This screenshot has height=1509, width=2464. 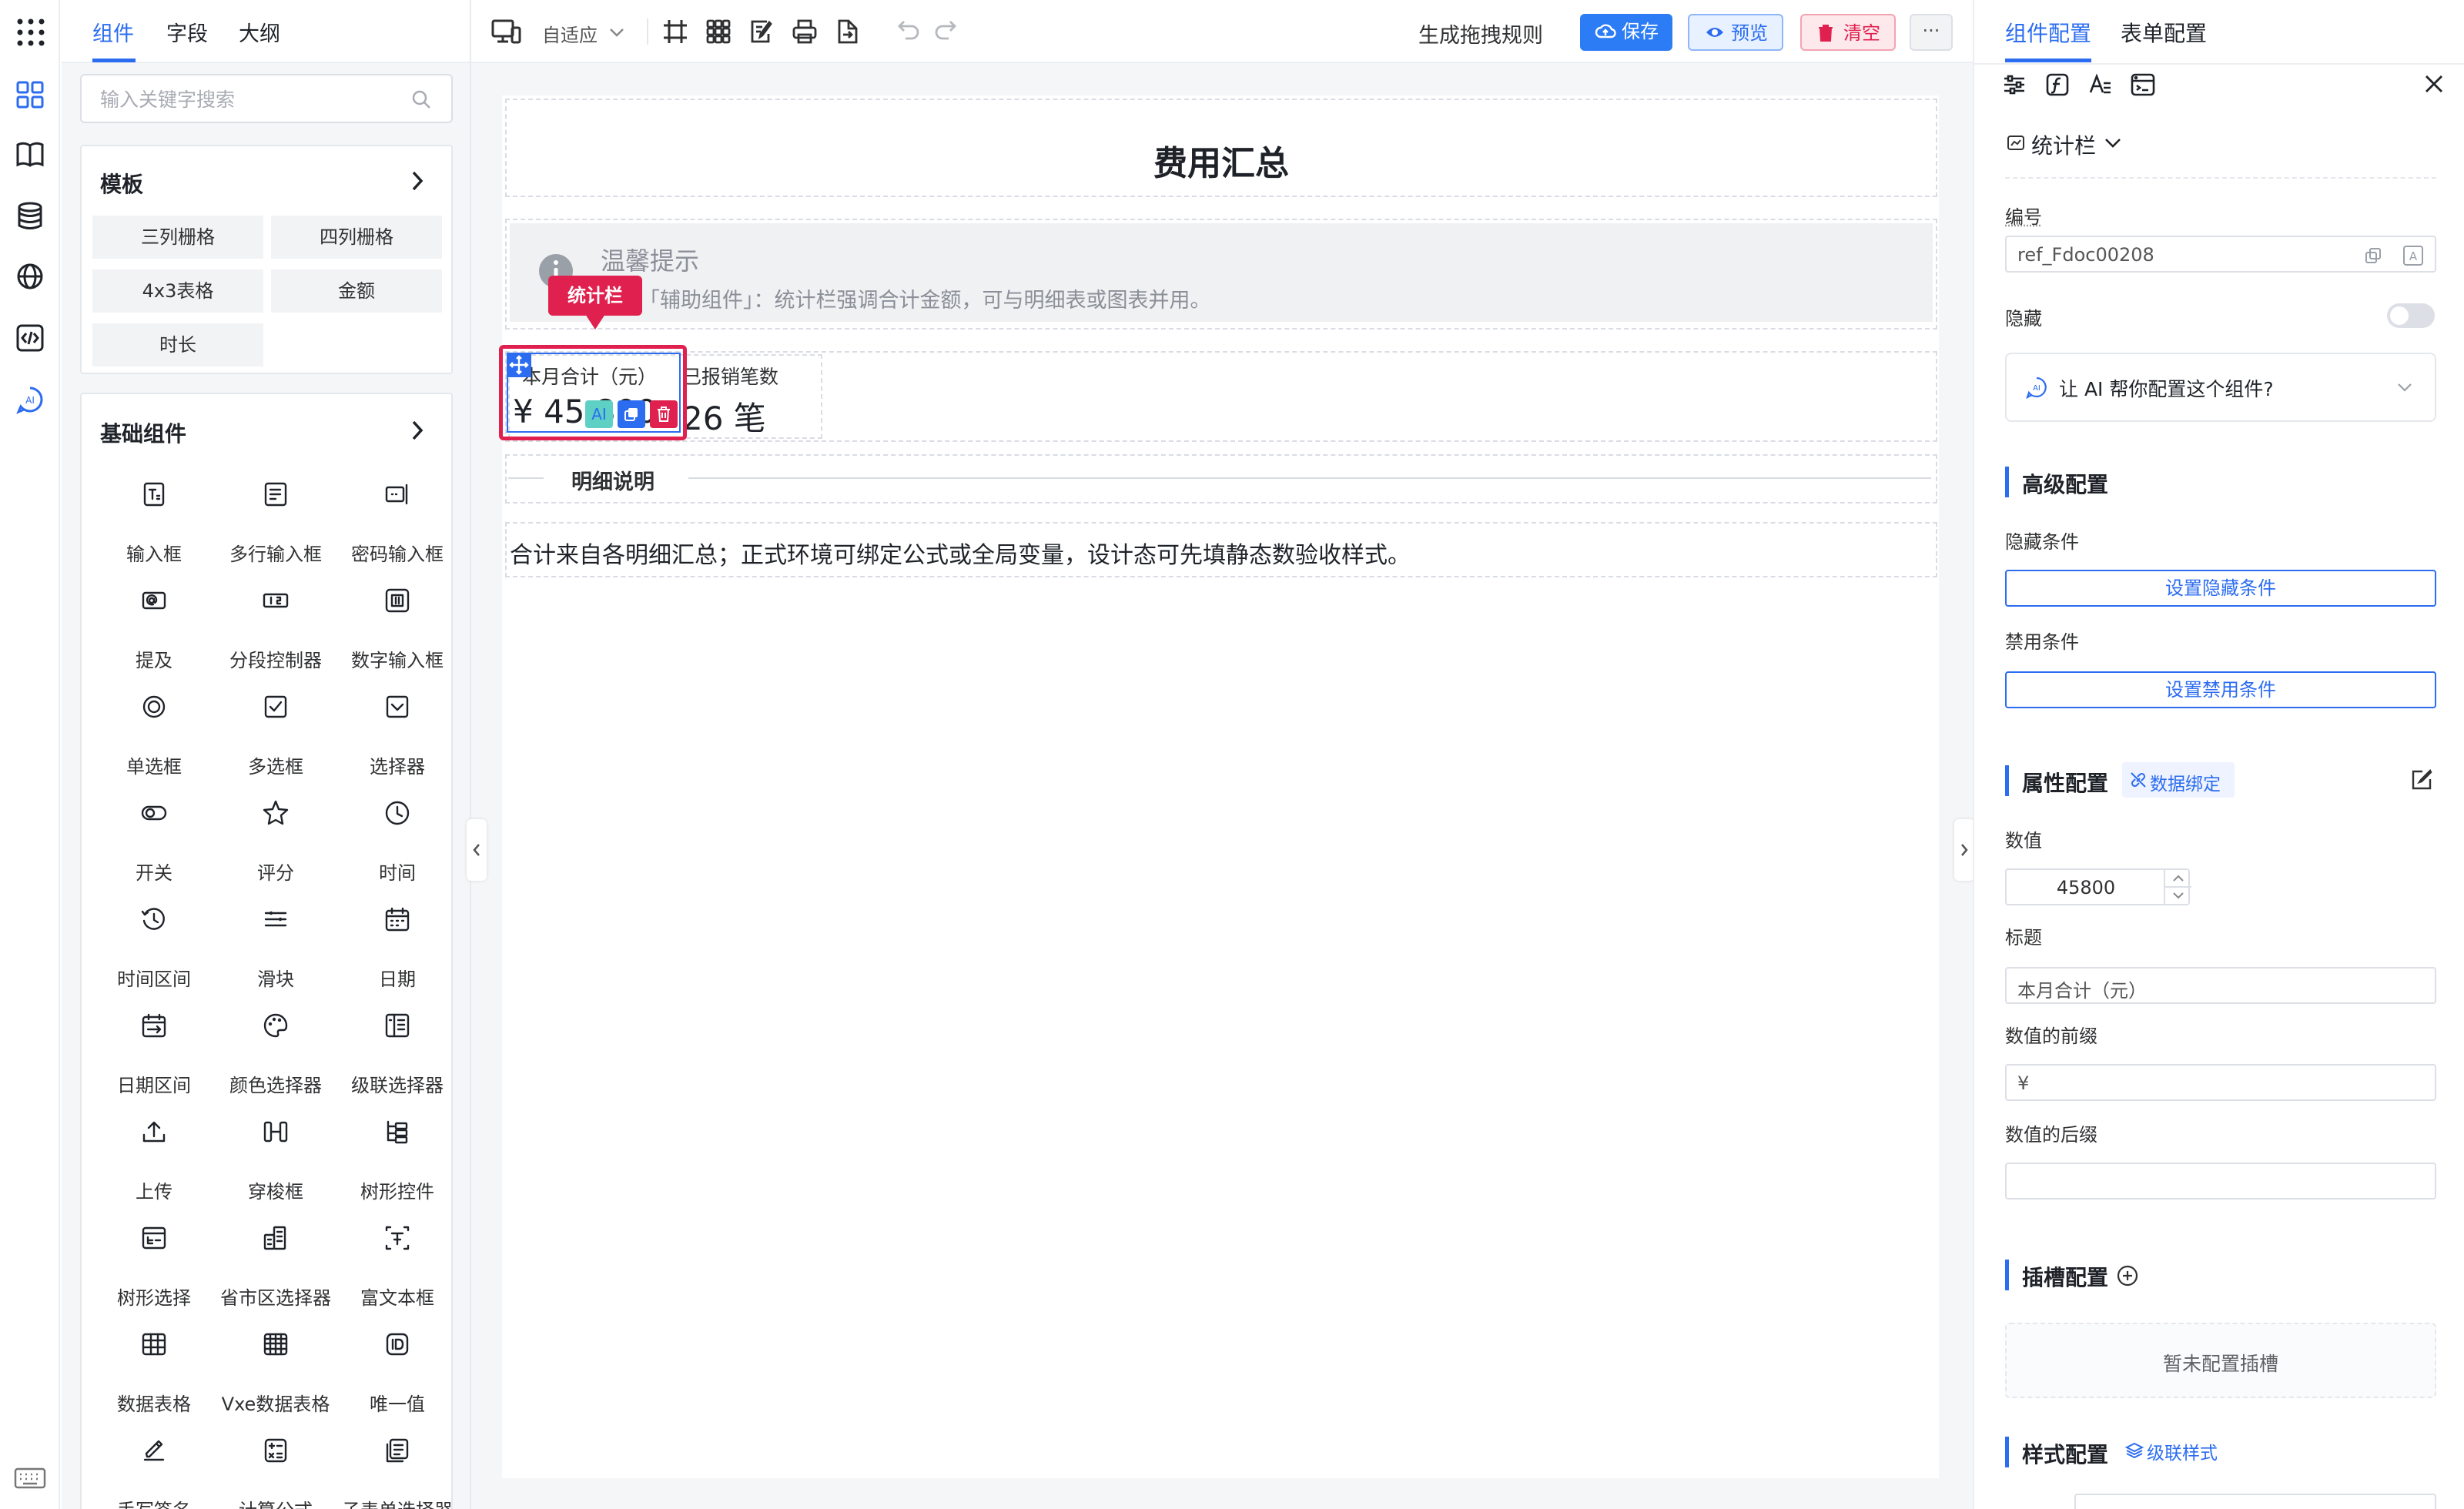 I want to click on component-item: 树形选择, so click(x=154, y=1266).